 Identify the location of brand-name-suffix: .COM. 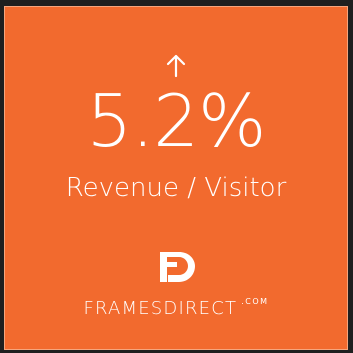
(255, 301).